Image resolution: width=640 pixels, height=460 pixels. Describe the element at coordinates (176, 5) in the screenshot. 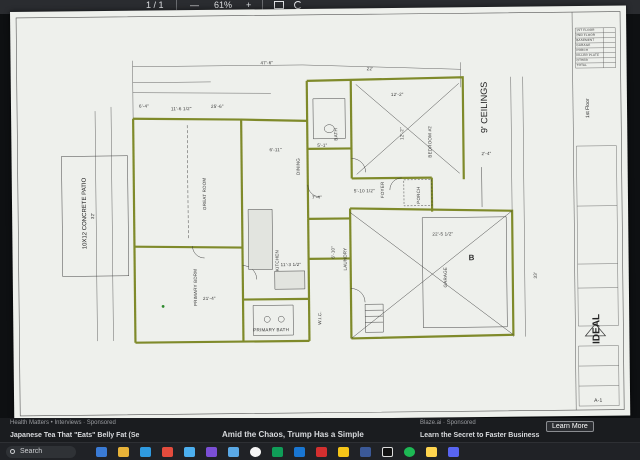

I see `toolbar-divider` at that location.